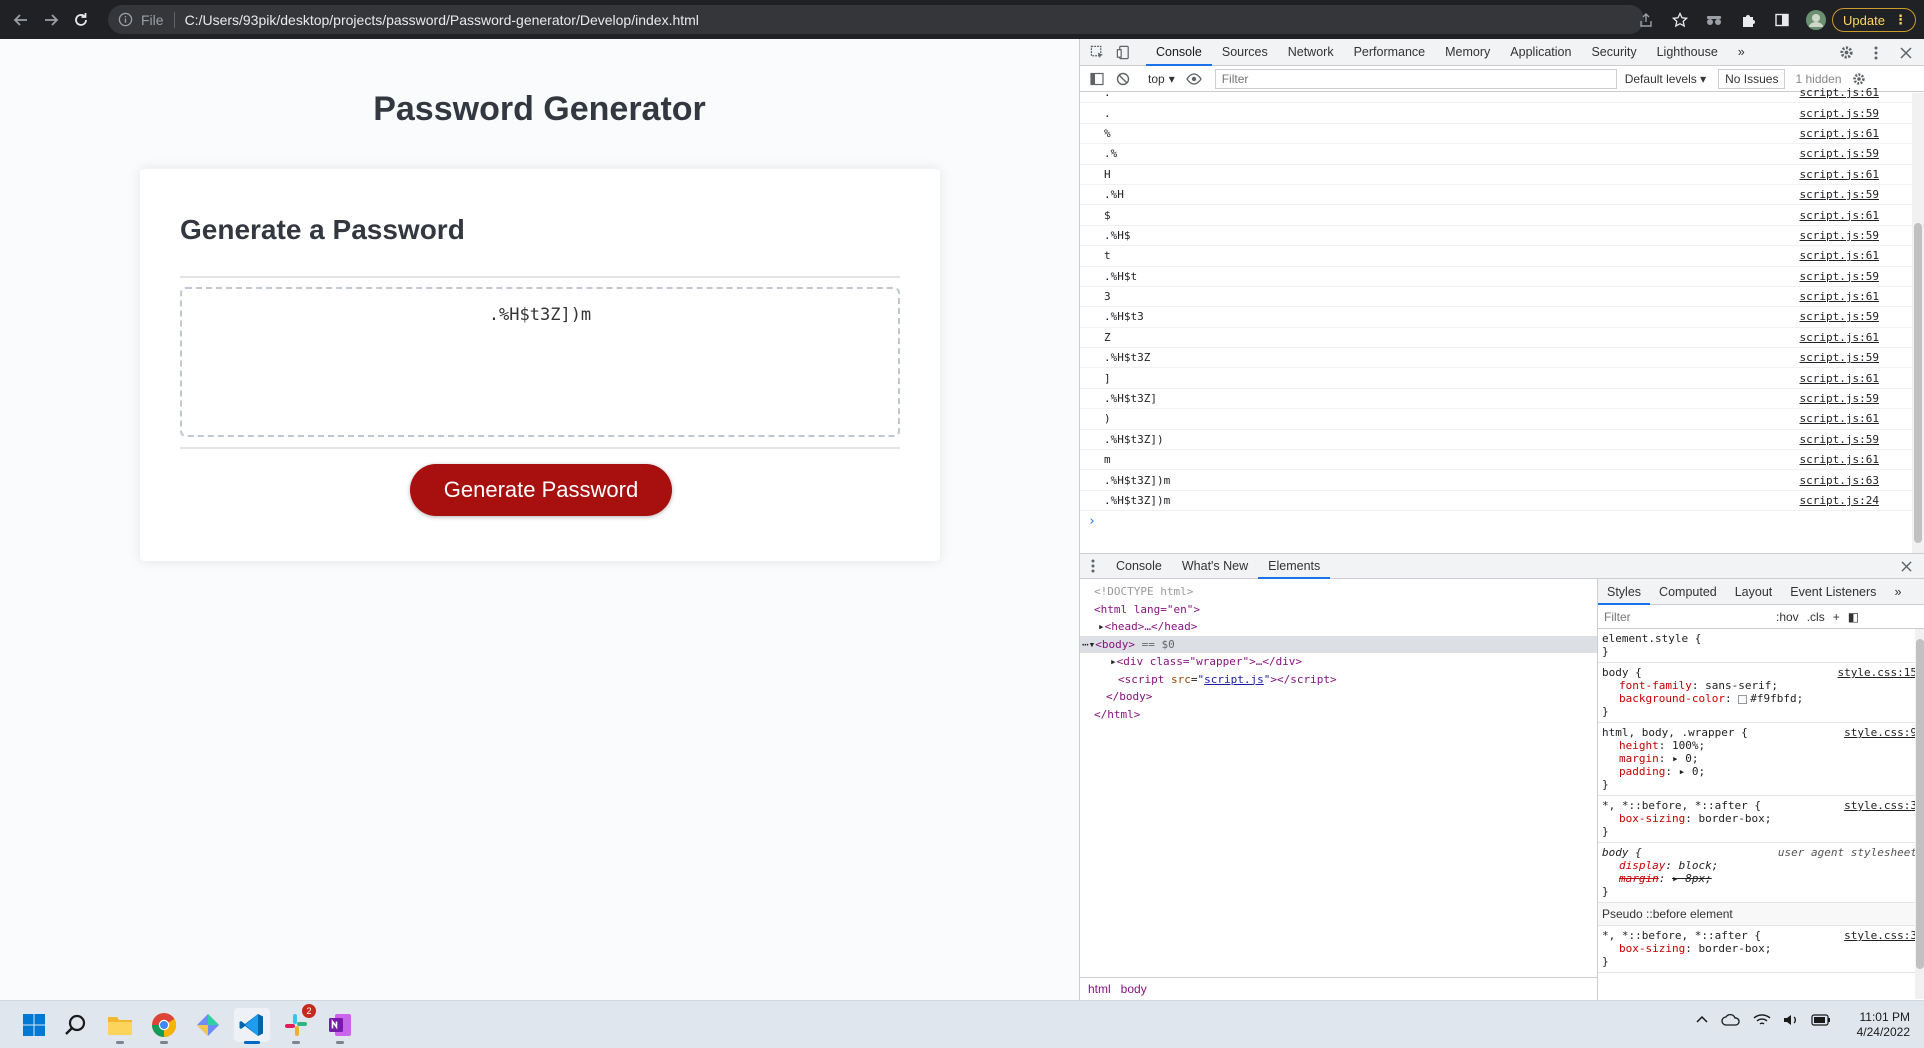 This screenshot has width=1924, height=1048. I want to click on settings-button, so click(1846, 52).